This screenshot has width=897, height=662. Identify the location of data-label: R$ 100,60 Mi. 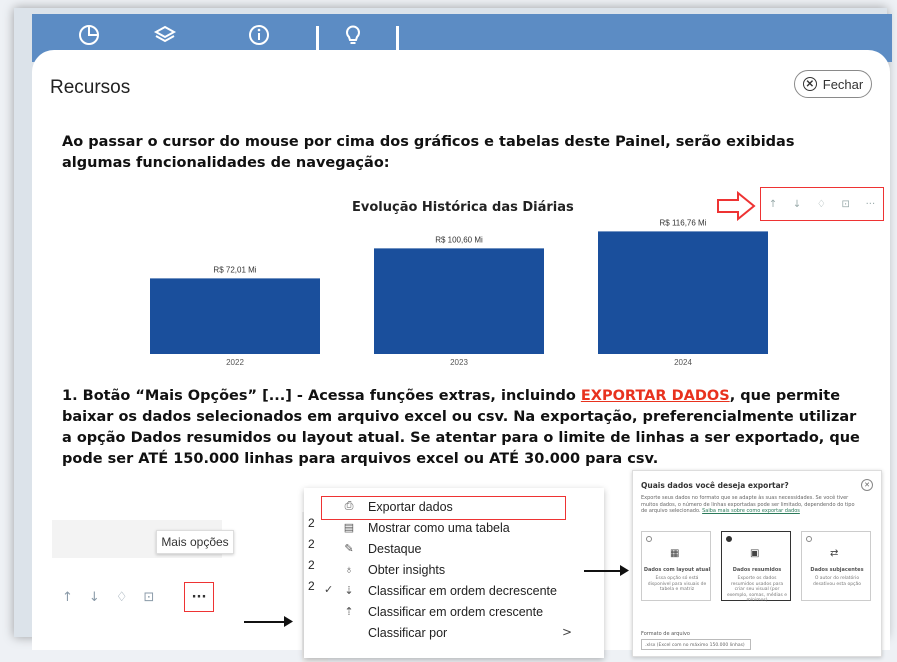
(459, 239).